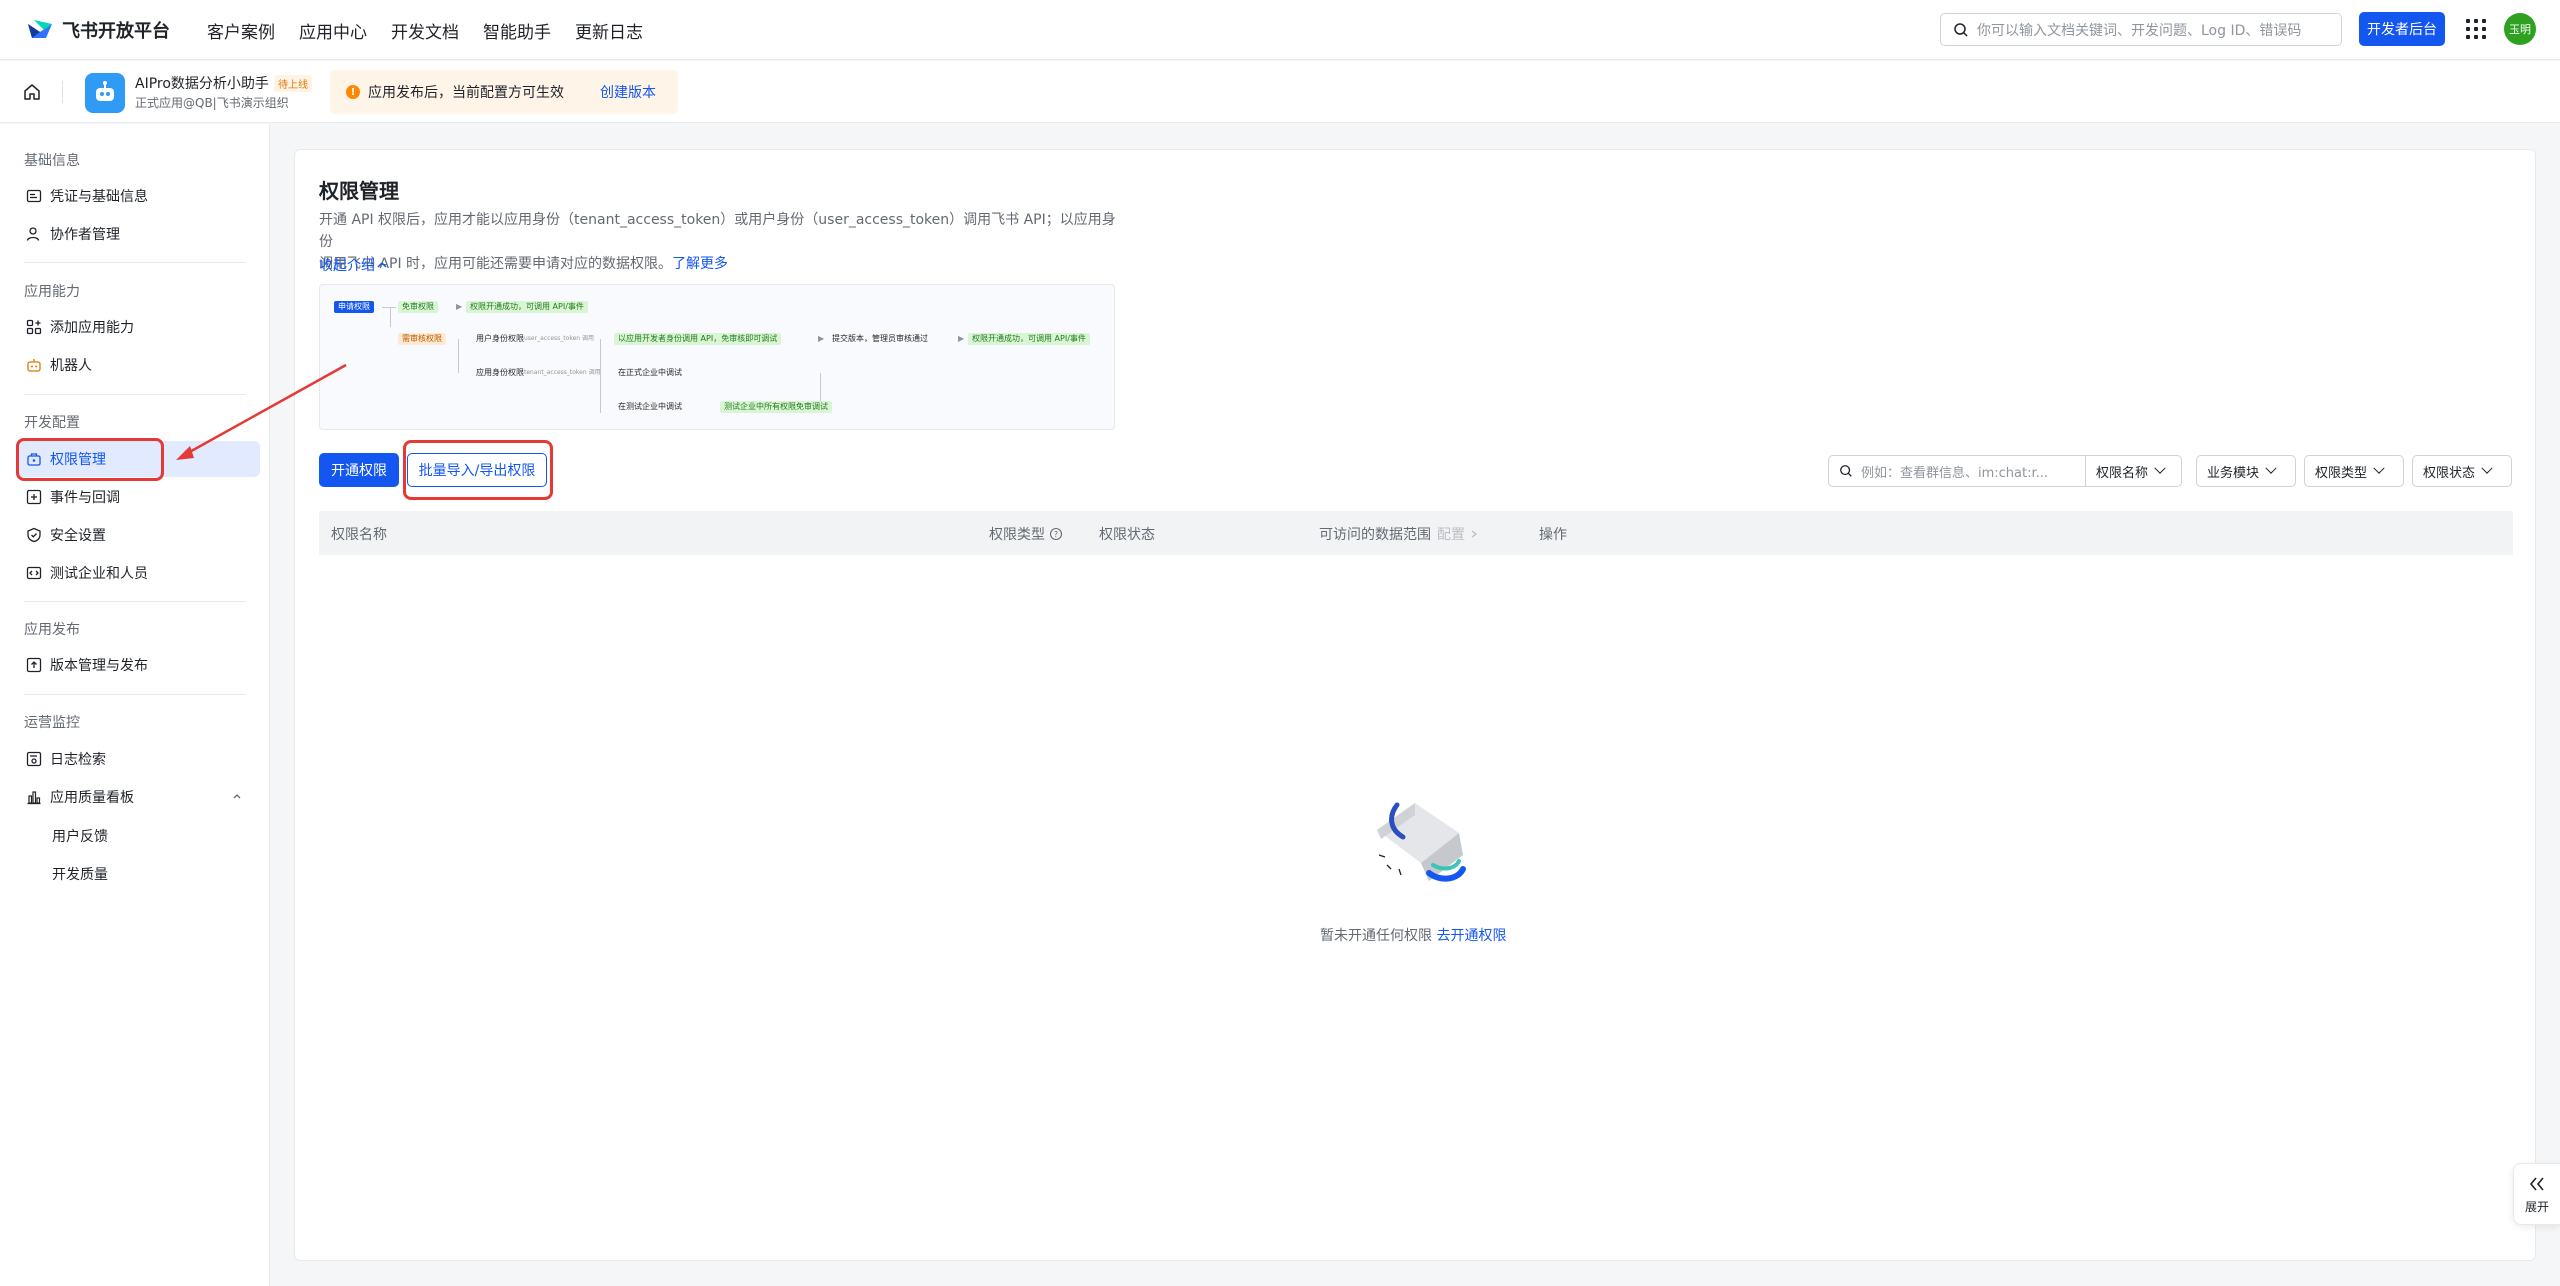 The image size is (2560, 1286). I want to click on nav-item-assistant: 智能助手, so click(517, 30).